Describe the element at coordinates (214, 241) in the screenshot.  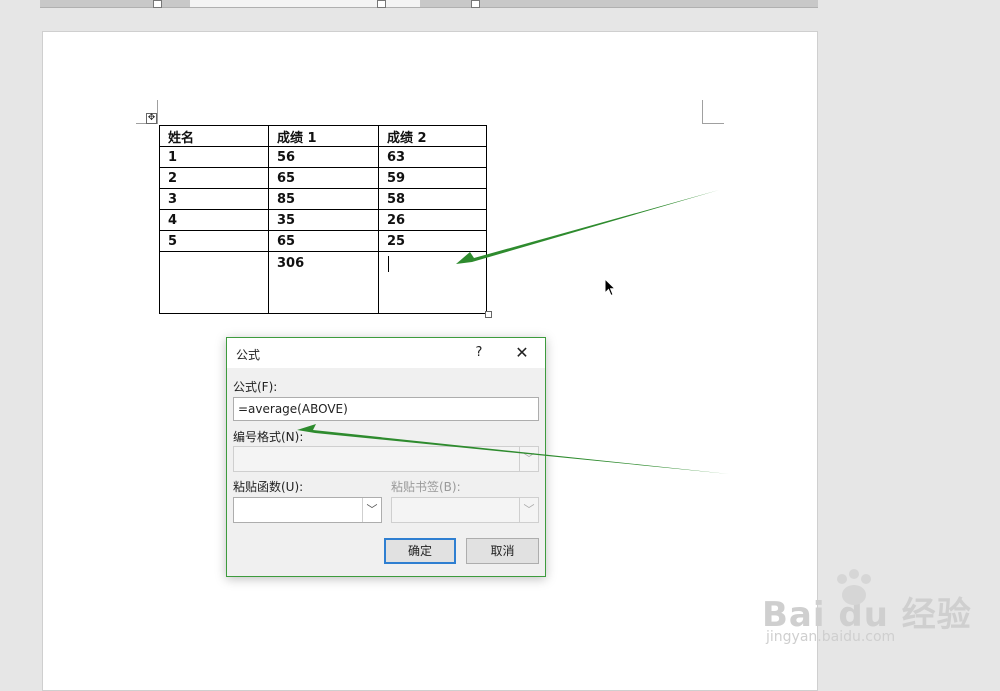
I see `table-cell: 5` at that location.